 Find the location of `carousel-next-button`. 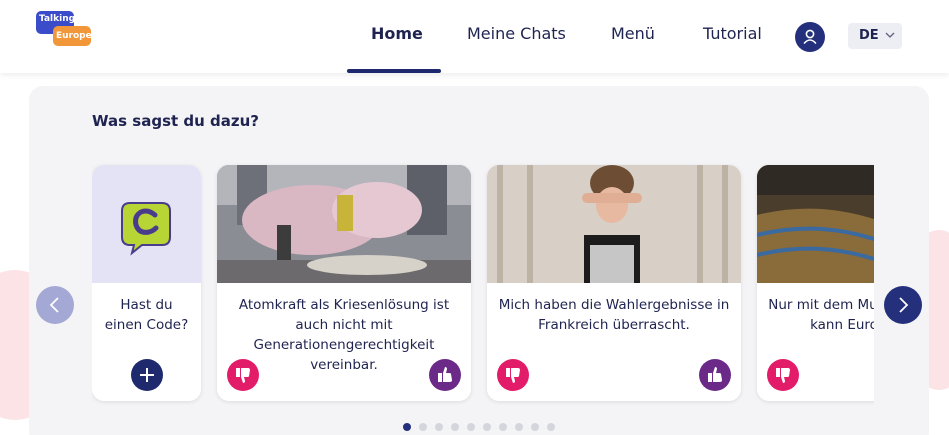

carousel-next-button is located at coordinates (903, 305).